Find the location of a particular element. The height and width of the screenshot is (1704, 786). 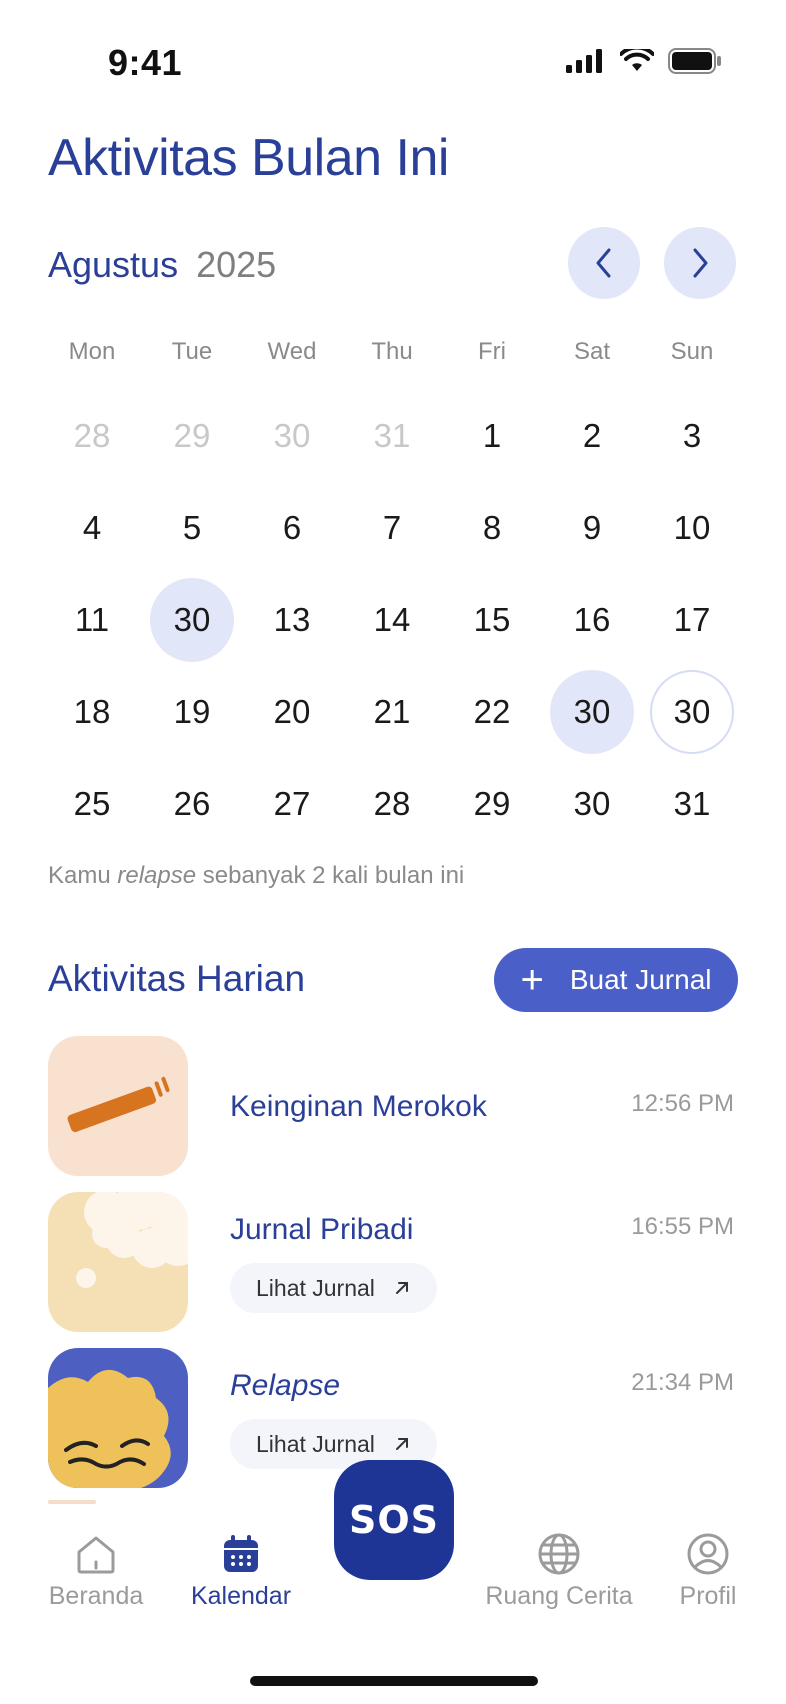

calendar-day: 6 is located at coordinates (292, 528).